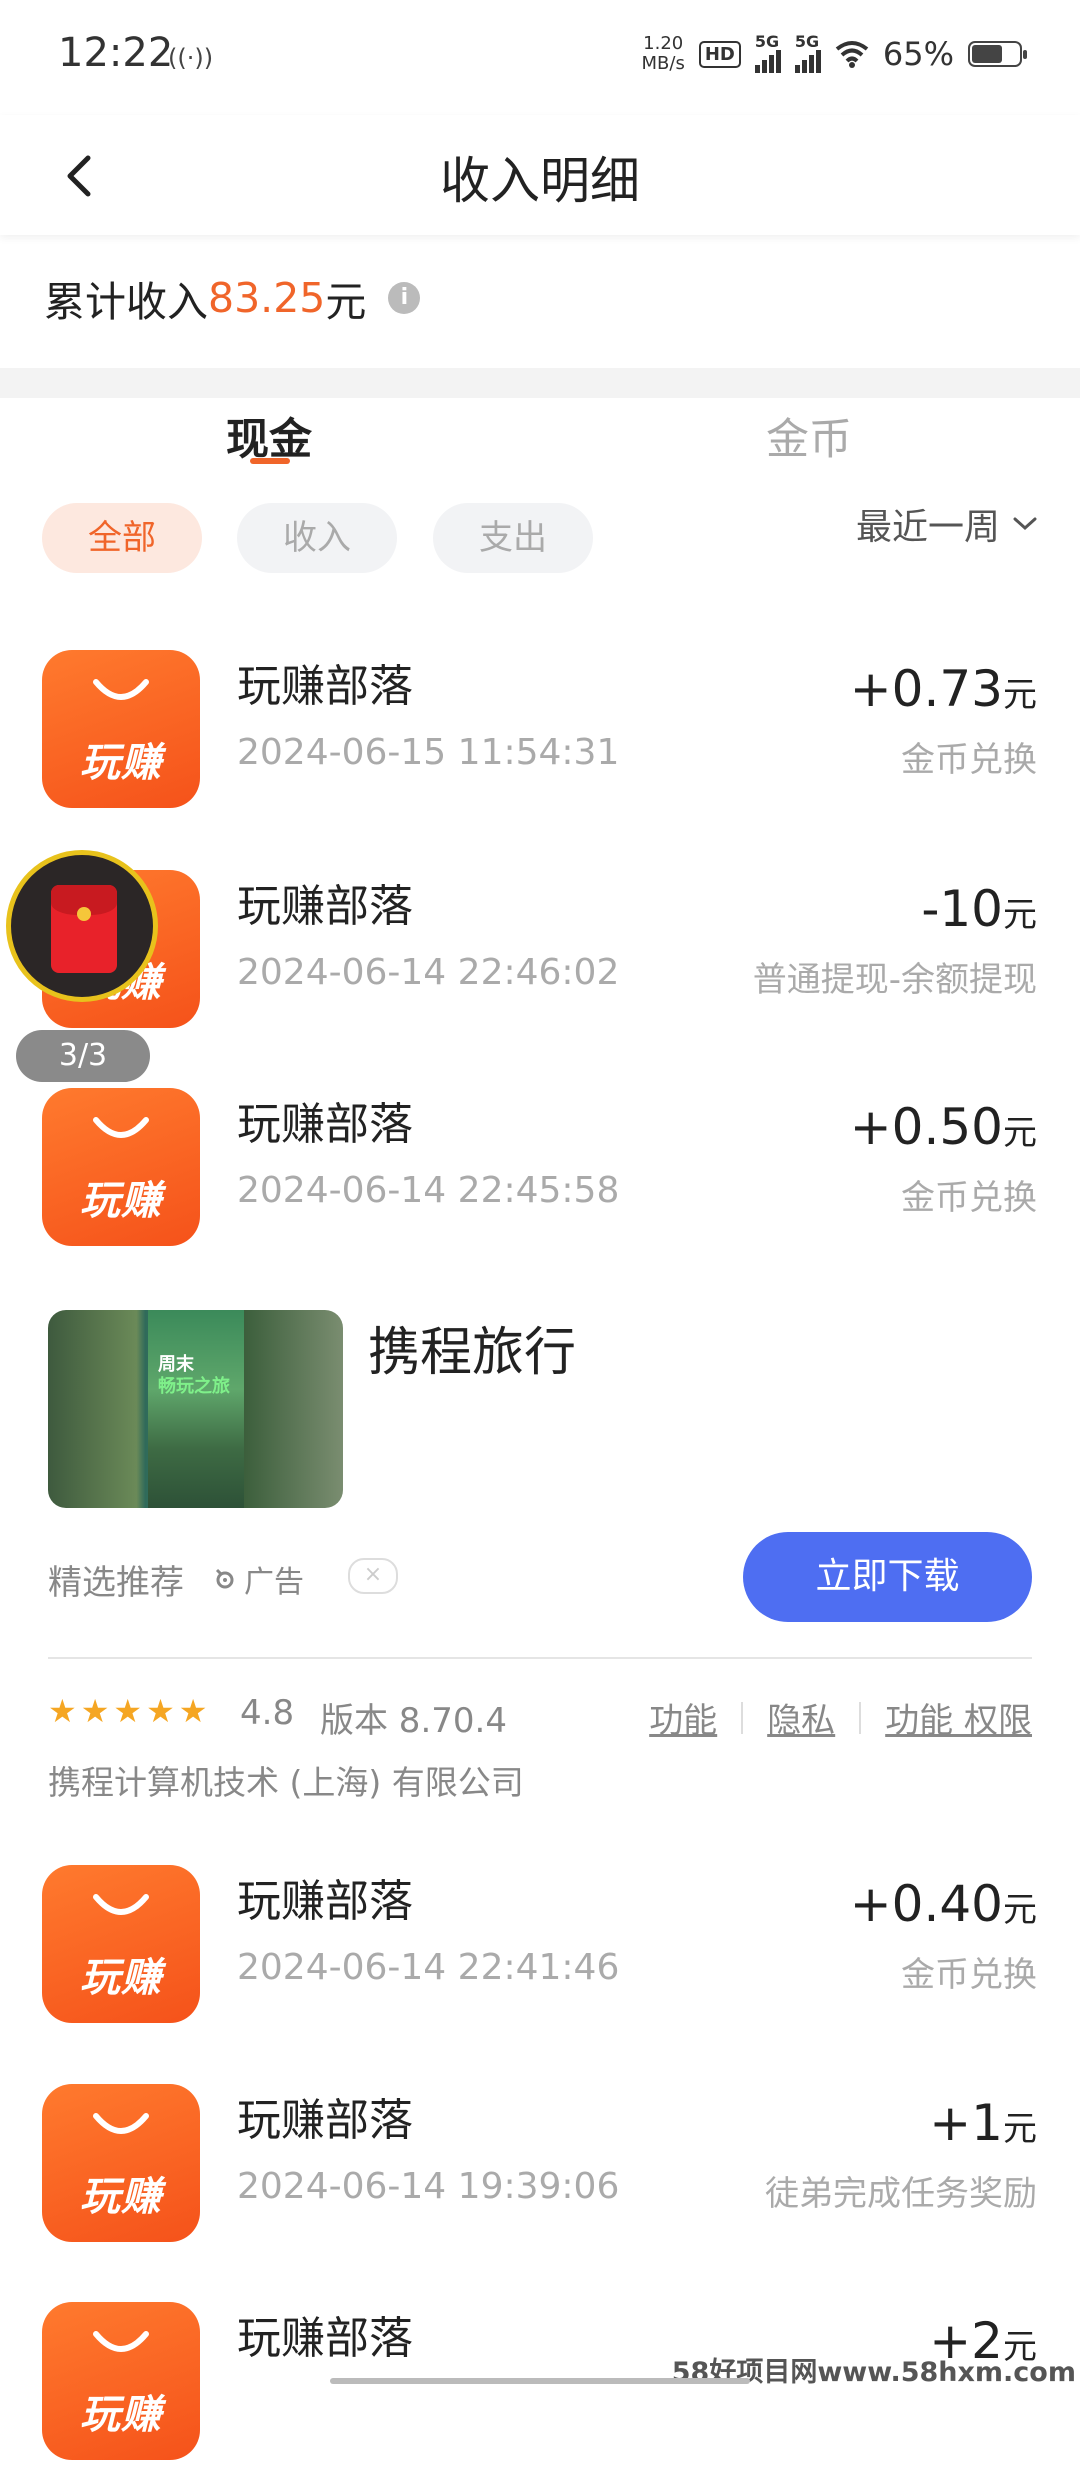  Describe the element at coordinates (258, 1579) in the screenshot. I see `ad-label: 广告` at that location.